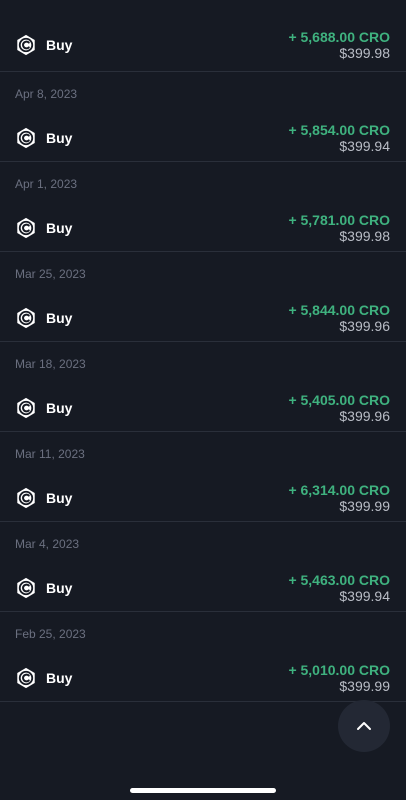  I want to click on crypto-amount: + 6,314.00 CRO, so click(339, 490).